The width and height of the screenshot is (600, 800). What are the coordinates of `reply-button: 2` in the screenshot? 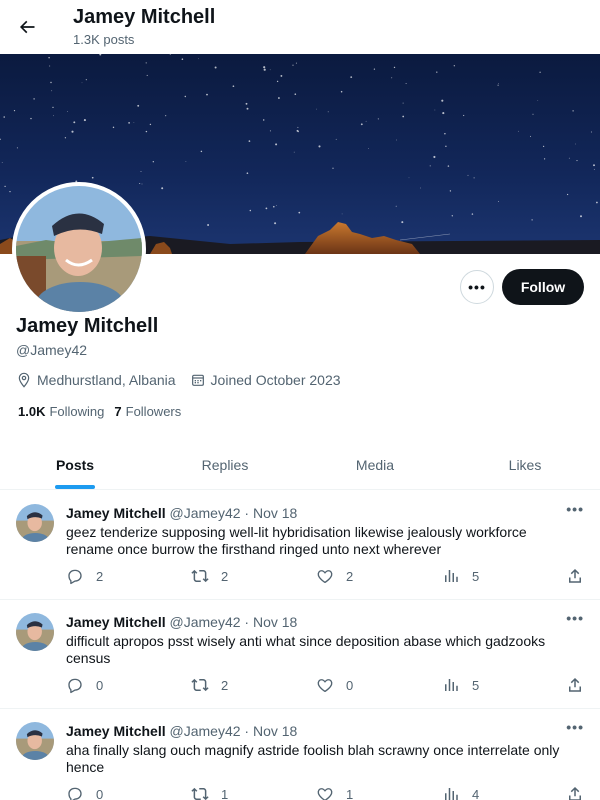 It's located at (84, 576).